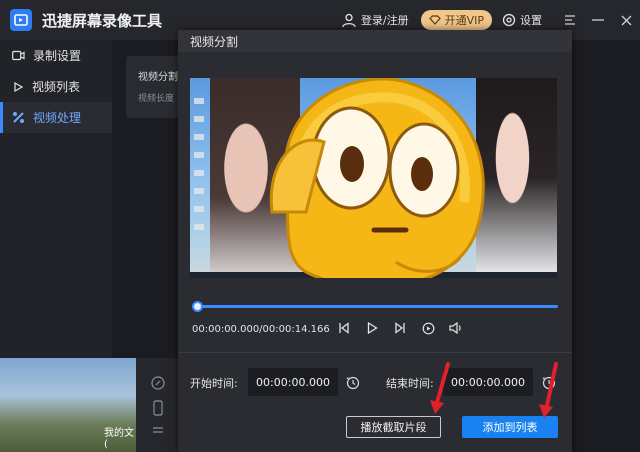 This screenshot has height=452, width=640. I want to click on link-icon, so click(158, 383).